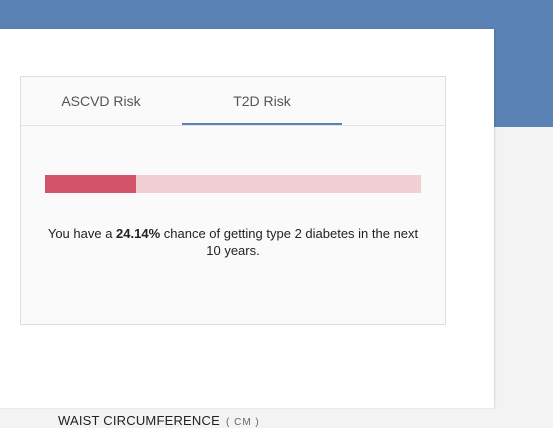  What do you see at coordinates (138, 233) in the screenshot?
I see `risk-percent: 24.14%` at bounding box center [138, 233].